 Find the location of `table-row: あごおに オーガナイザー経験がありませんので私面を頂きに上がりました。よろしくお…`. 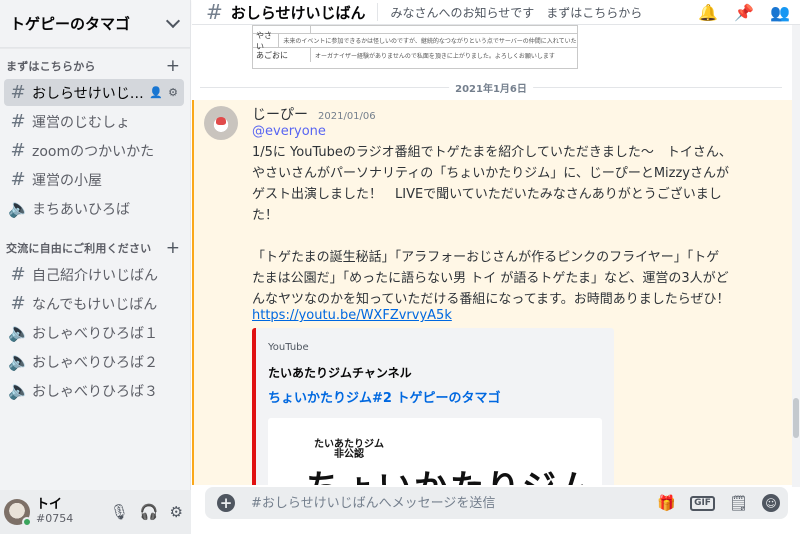

table-row: あごおに オーガナイザー経験がありませんので私面を頂きに上がりました。よろしくお… is located at coordinates (415, 55).